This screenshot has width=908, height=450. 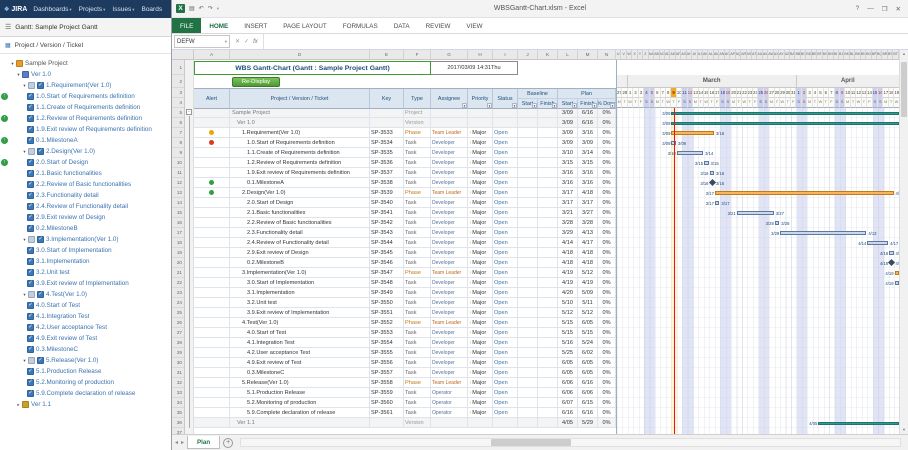 I want to click on cell-assignee: Team Leader, so click(x=449, y=382).